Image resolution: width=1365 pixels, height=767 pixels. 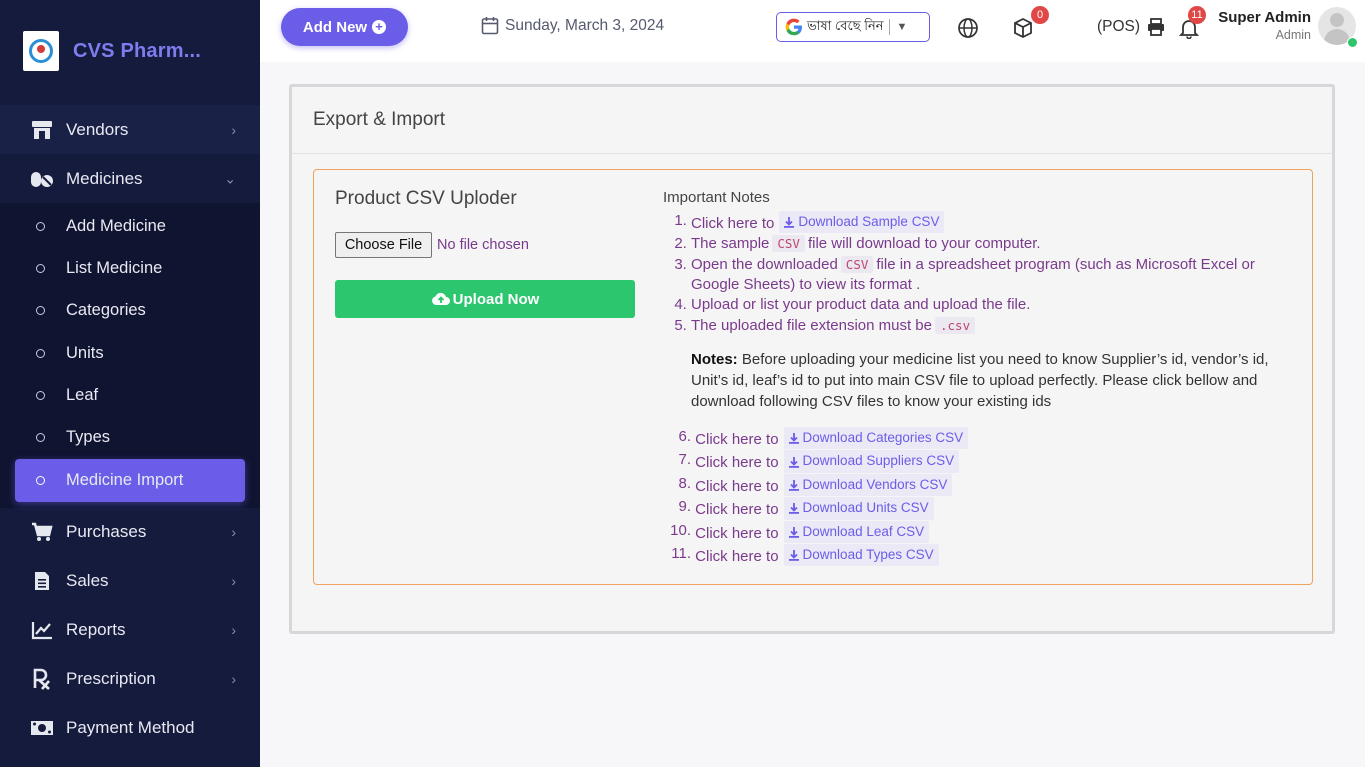 I want to click on upload-now-label: Upload Now, so click(x=496, y=299).